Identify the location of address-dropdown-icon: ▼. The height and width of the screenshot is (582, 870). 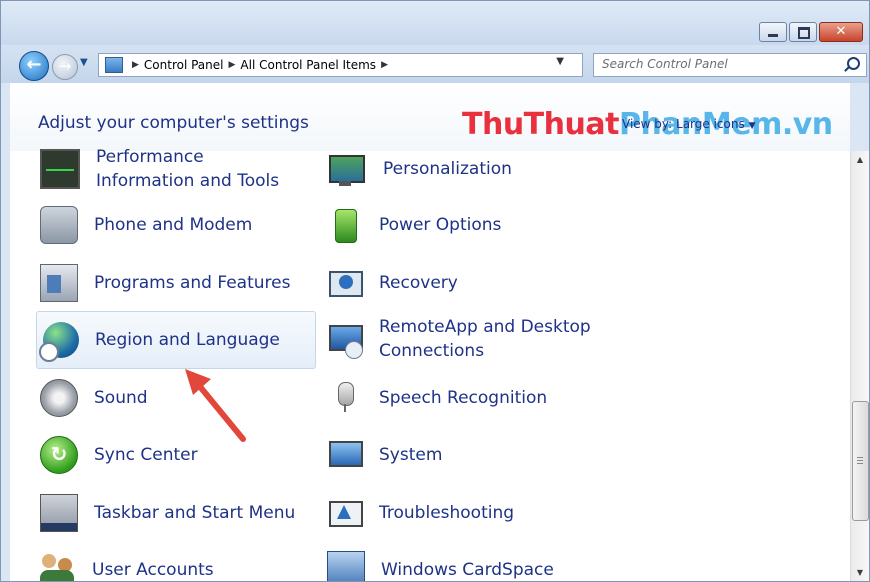
(560, 61).